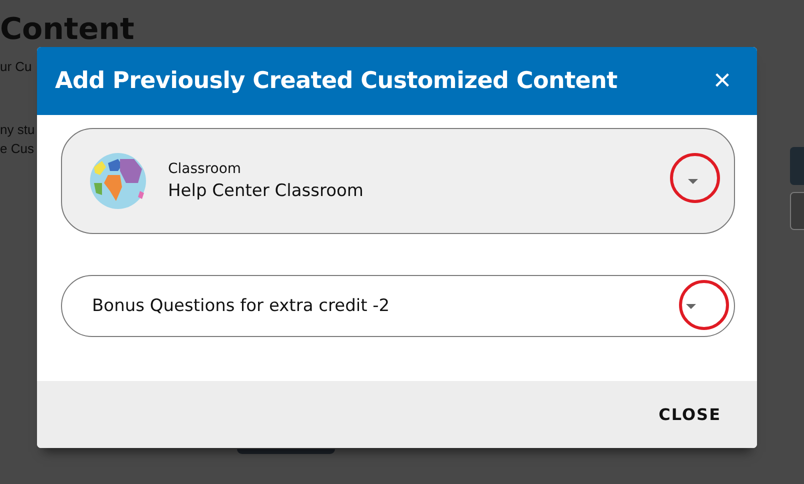 The width and height of the screenshot is (804, 484). Describe the element at coordinates (241, 306) in the screenshot. I see `selected-value: Bonus Questions for extra credit -2` at that location.